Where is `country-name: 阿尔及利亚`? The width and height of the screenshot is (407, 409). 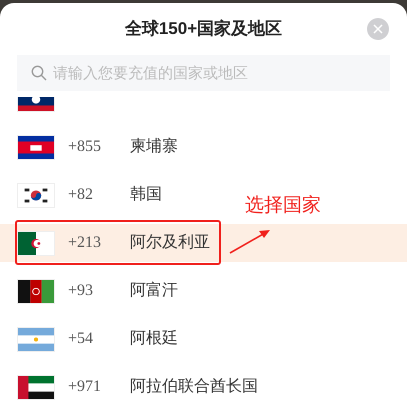
country-name: 阿尔及利亚 is located at coordinates (170, 242).